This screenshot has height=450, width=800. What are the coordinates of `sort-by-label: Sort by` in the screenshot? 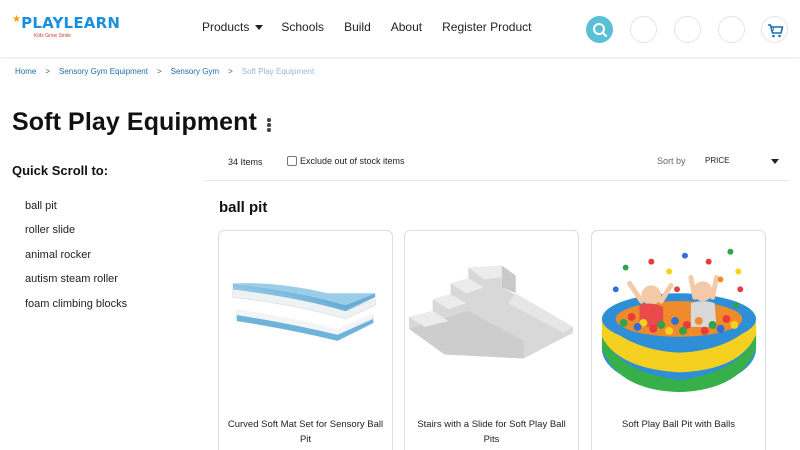 It's located at (671, 161).